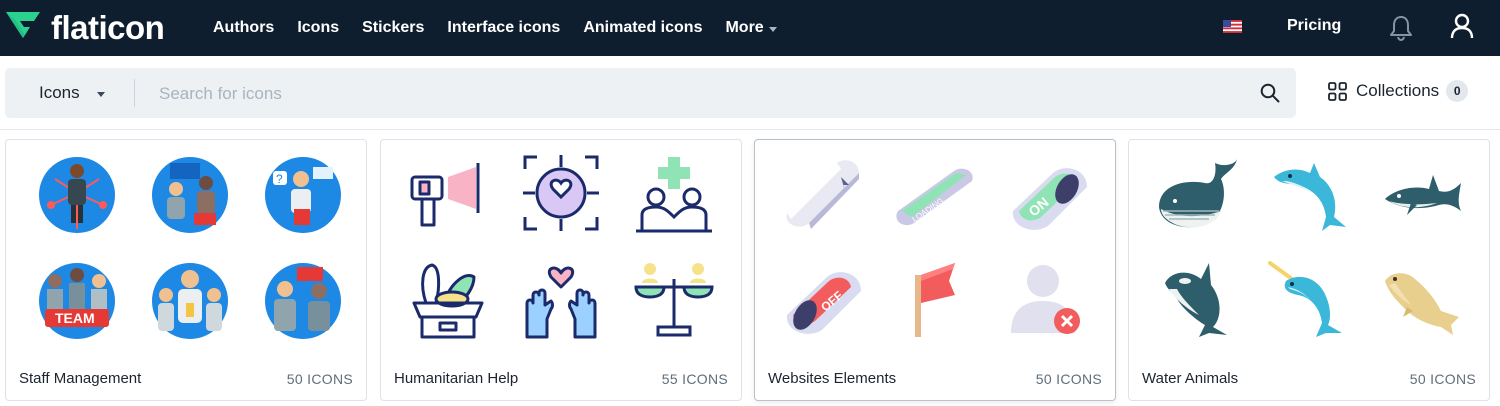 The height and width of the screenshot is (406, 1500). Describe the element at coordinates (1045, 299) in the screenshot. I see `remove-user-icon` at that location.